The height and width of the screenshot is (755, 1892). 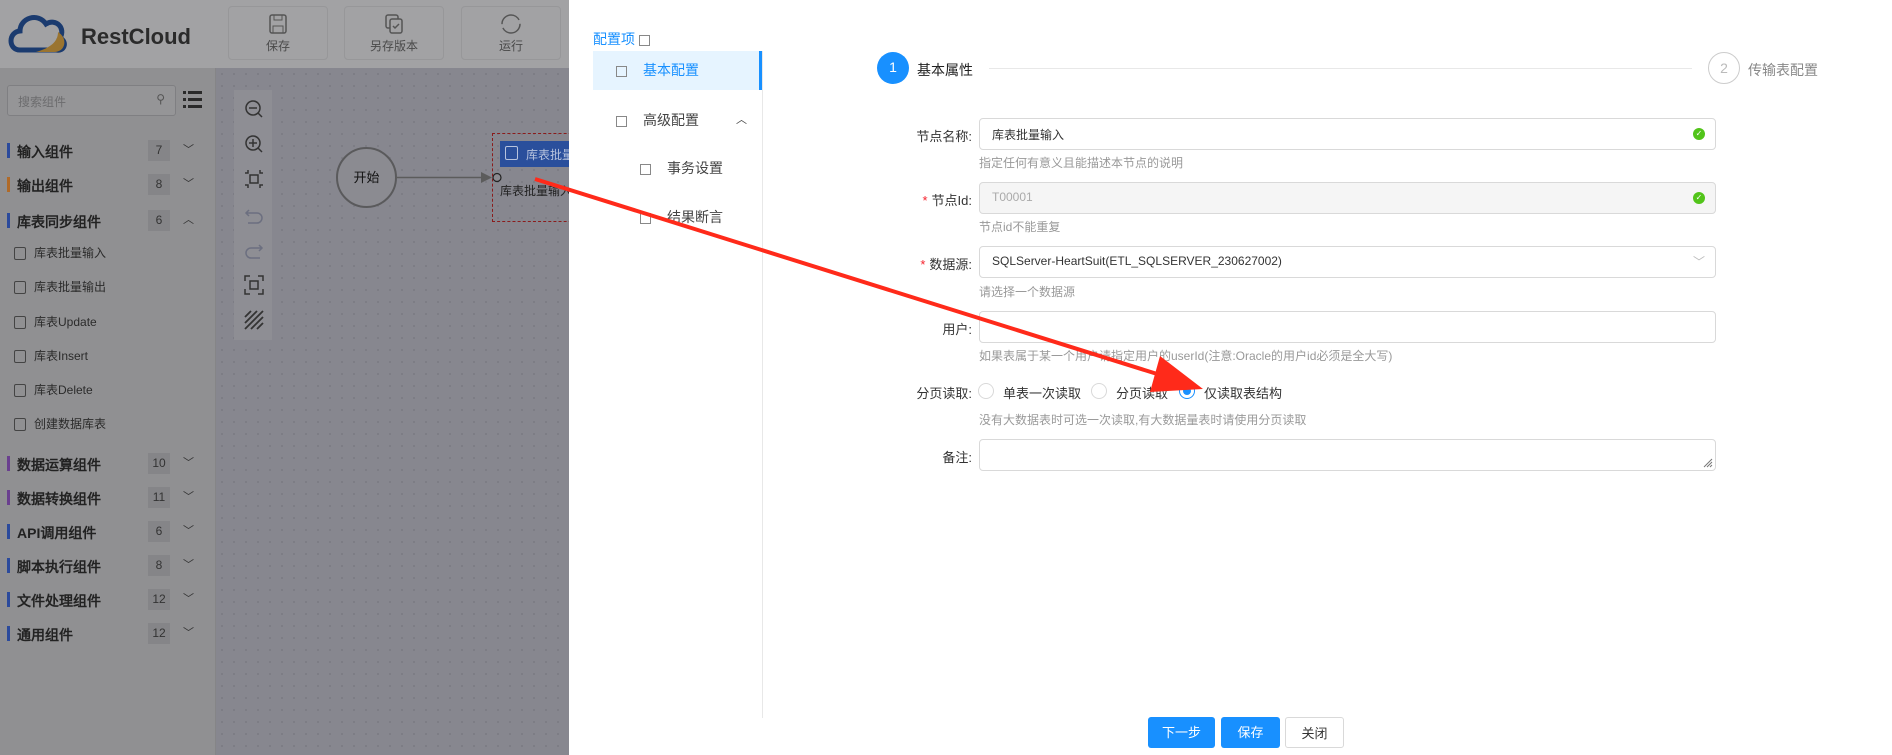 What do you see at coordinates (1142, 392) in the screenshot?
I see `radio-paged-read-label: 分页读取` at bounding box center [1142, 392].